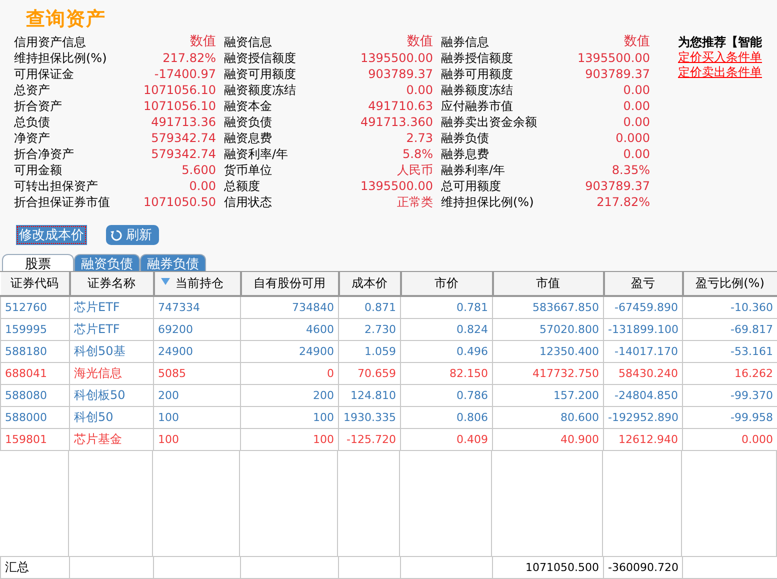 This screenshot has width=777, height=579. I want to click on section-heading: 信用资产信息, so click(50, 42).